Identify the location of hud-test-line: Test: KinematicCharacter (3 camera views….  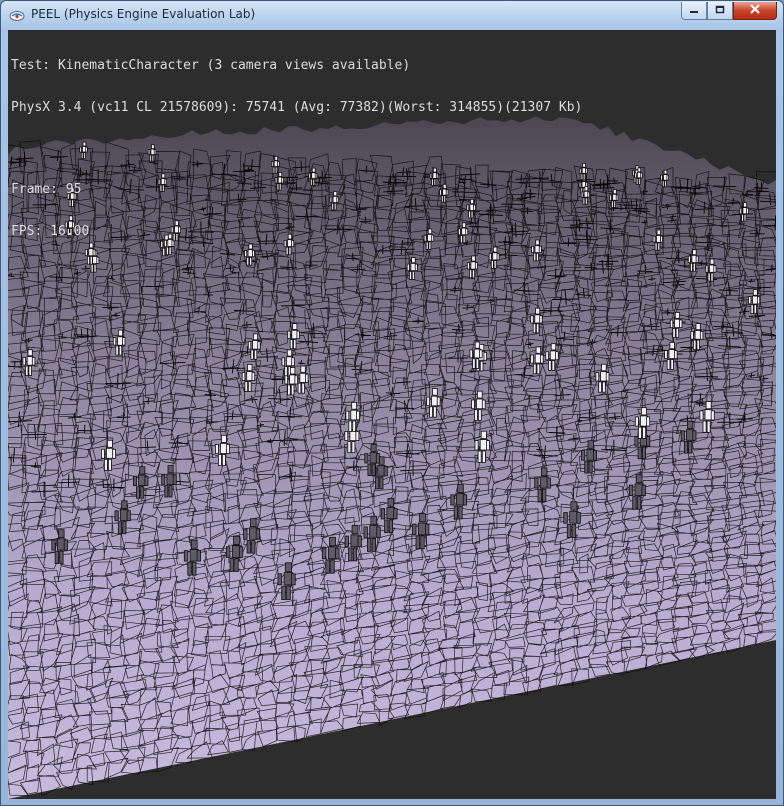
(211, 65).